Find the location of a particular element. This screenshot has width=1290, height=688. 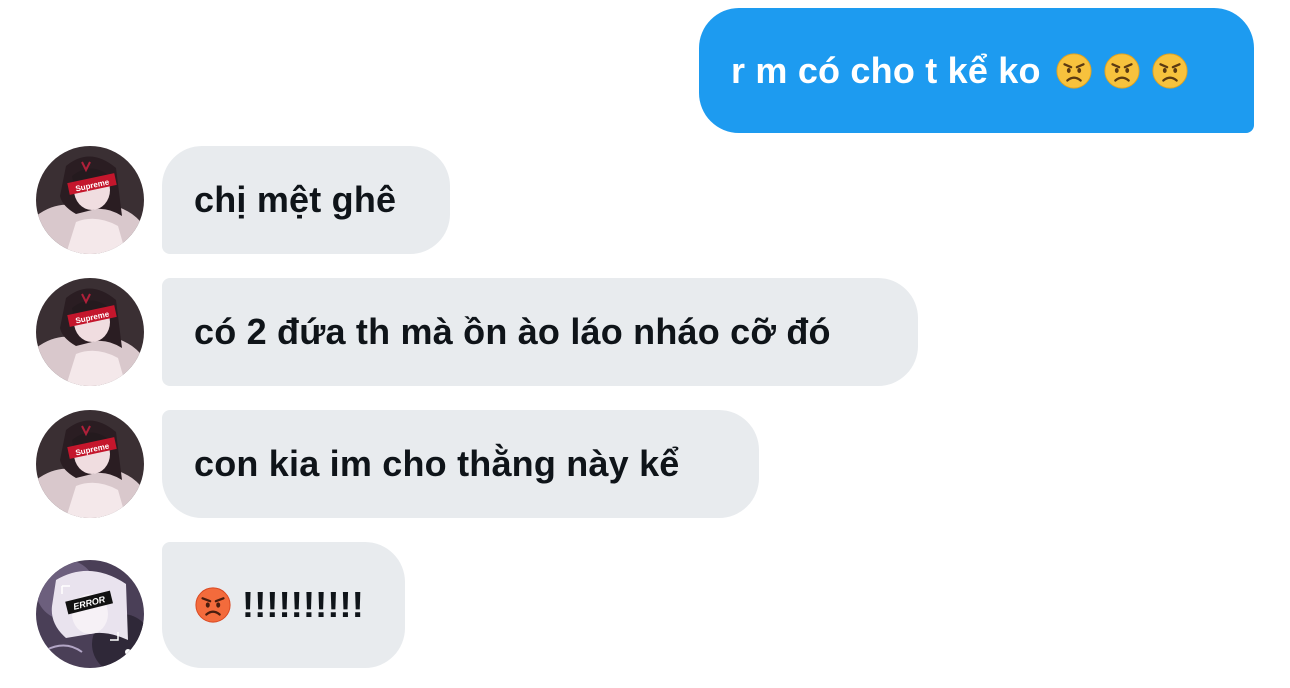

message-text: có 2 đứa th mà ồn ào láo nháo cỡ đó is located at coordinates (512, 331).